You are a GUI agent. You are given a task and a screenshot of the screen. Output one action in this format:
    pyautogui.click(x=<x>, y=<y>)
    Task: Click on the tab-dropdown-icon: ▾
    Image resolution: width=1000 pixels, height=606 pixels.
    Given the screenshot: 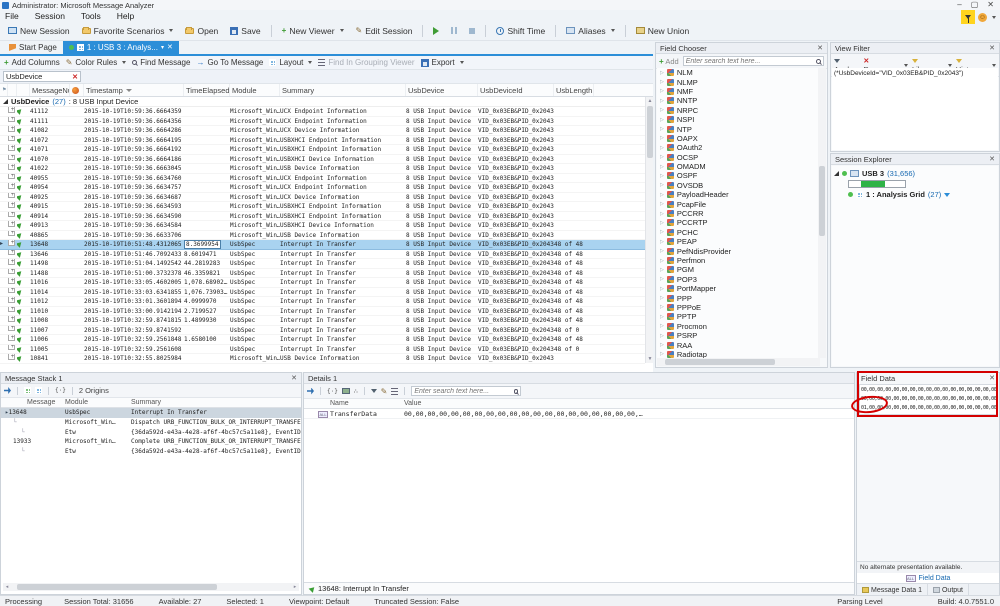 What is the action you would take?
    pyautogui.click(x=162, y=47)
    